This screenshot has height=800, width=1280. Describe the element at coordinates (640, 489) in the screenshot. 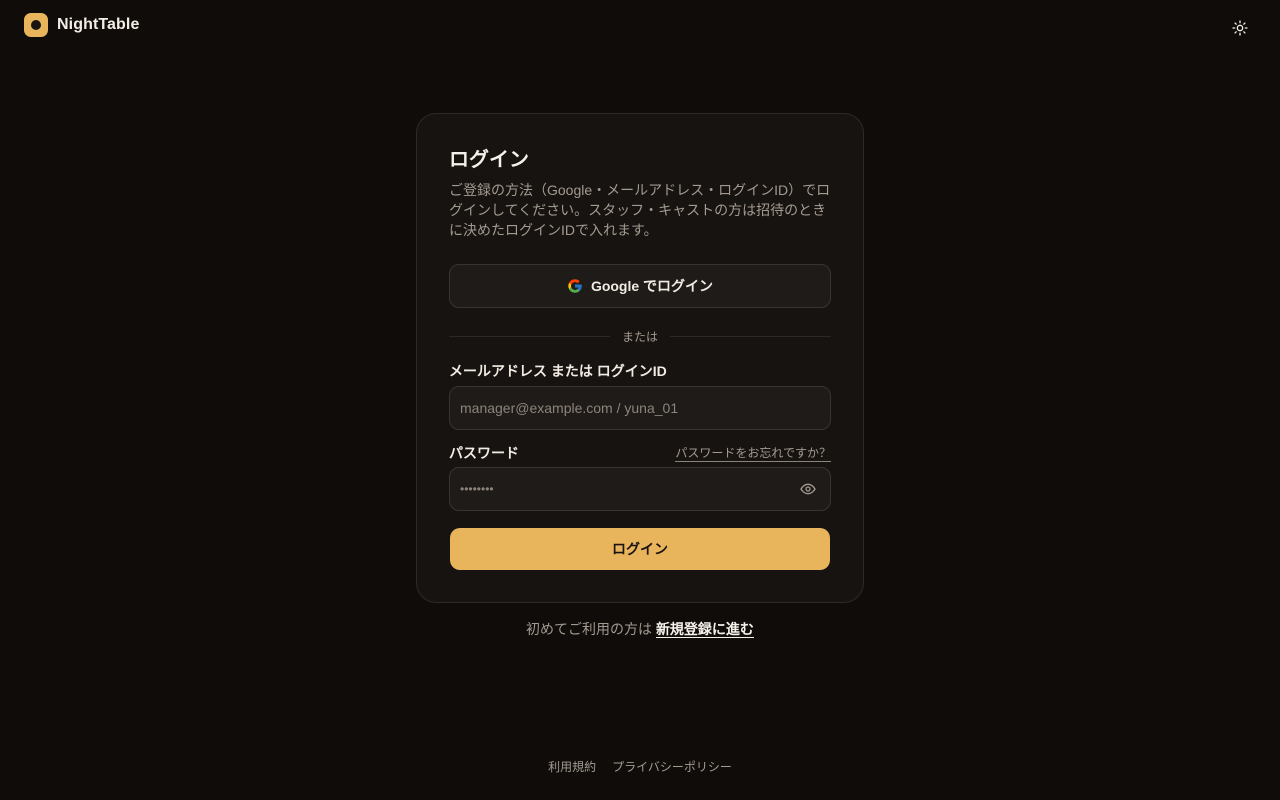

I see `password-field: ••••••••` at that location.